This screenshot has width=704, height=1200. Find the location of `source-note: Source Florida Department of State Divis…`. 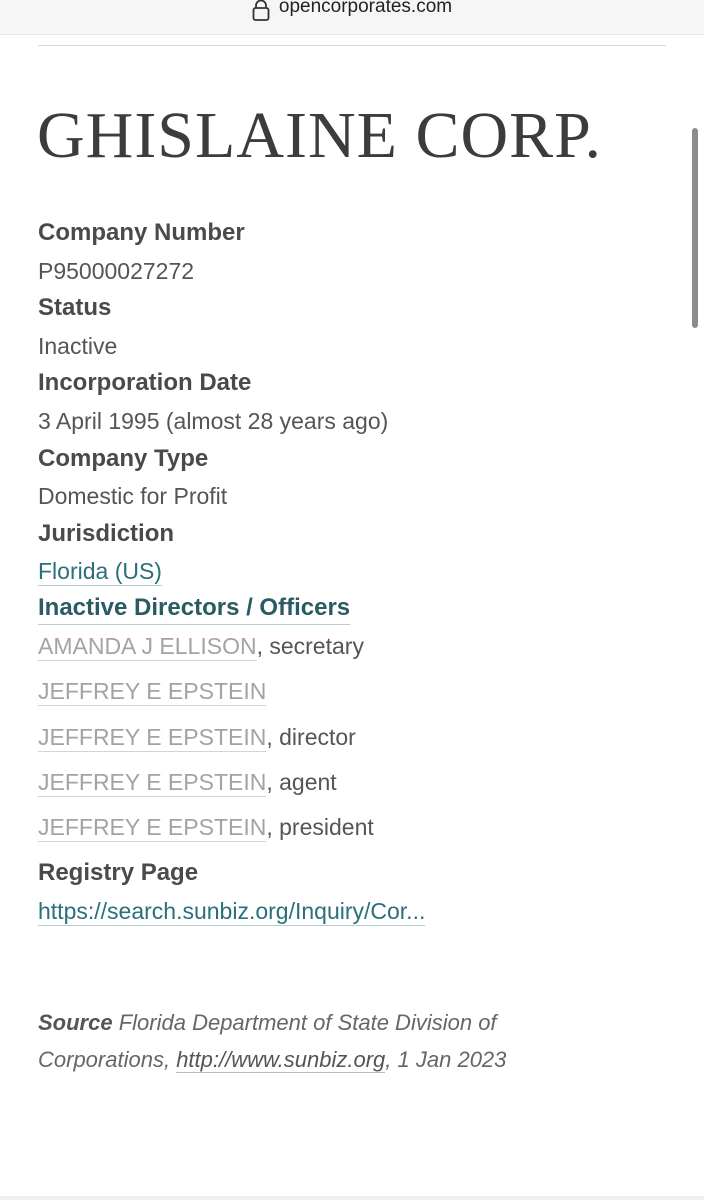

source-note: Source Florida Department of State Divis… is located at coordinates (298, 1041).